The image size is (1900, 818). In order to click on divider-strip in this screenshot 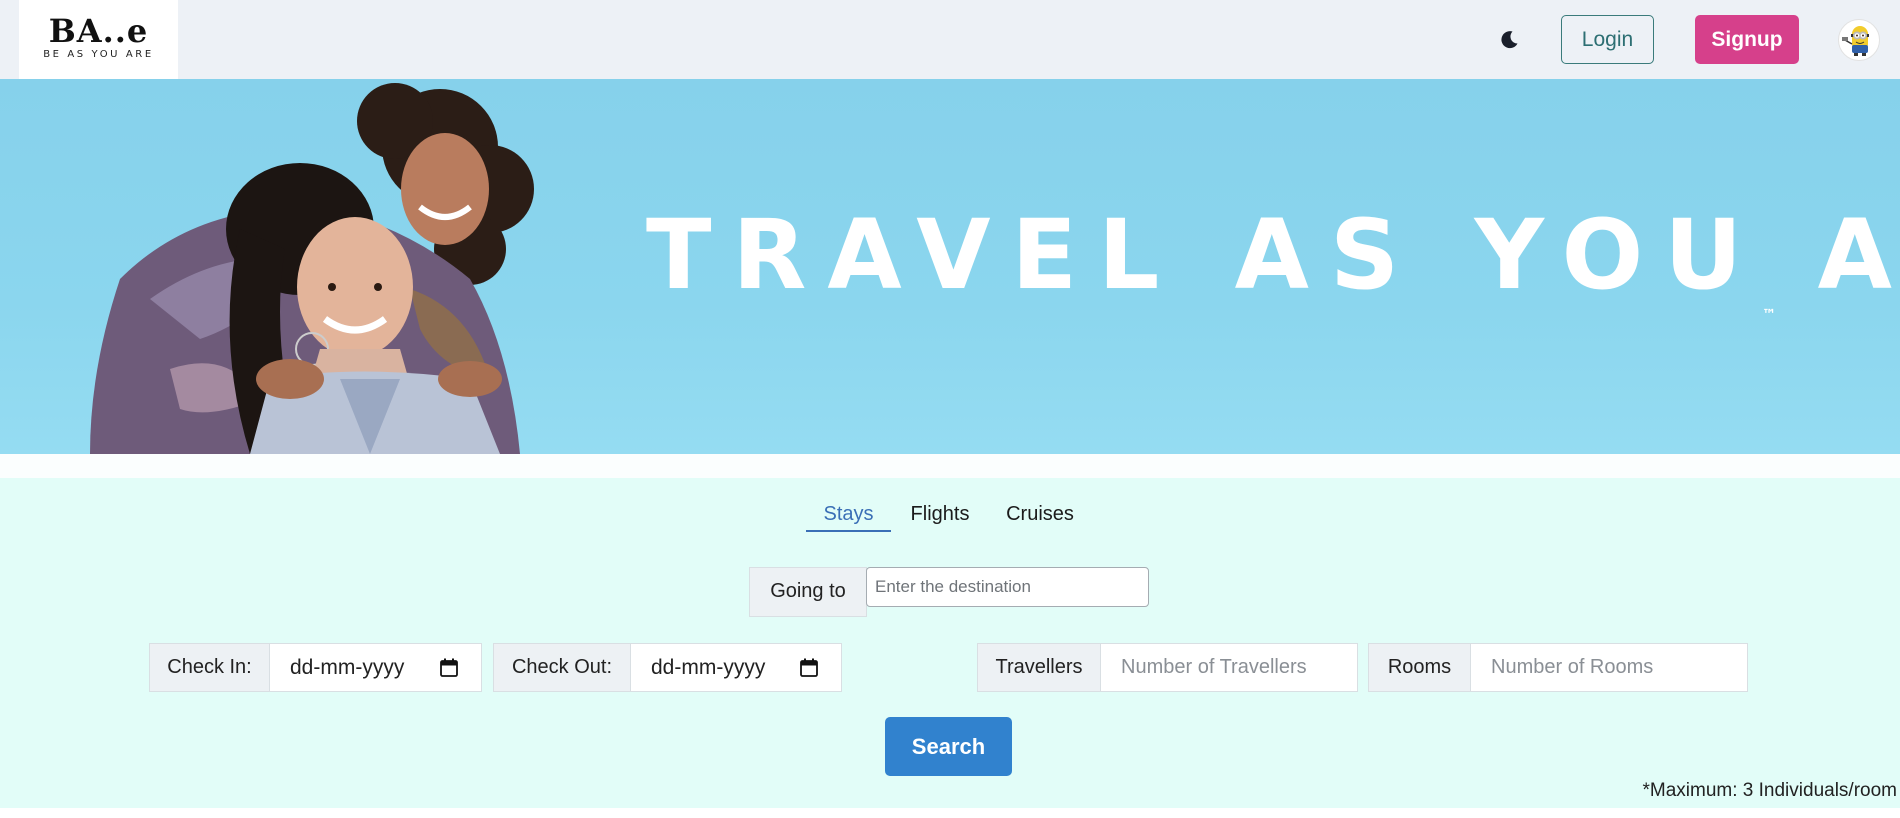, I will do `click(950, 466)`.